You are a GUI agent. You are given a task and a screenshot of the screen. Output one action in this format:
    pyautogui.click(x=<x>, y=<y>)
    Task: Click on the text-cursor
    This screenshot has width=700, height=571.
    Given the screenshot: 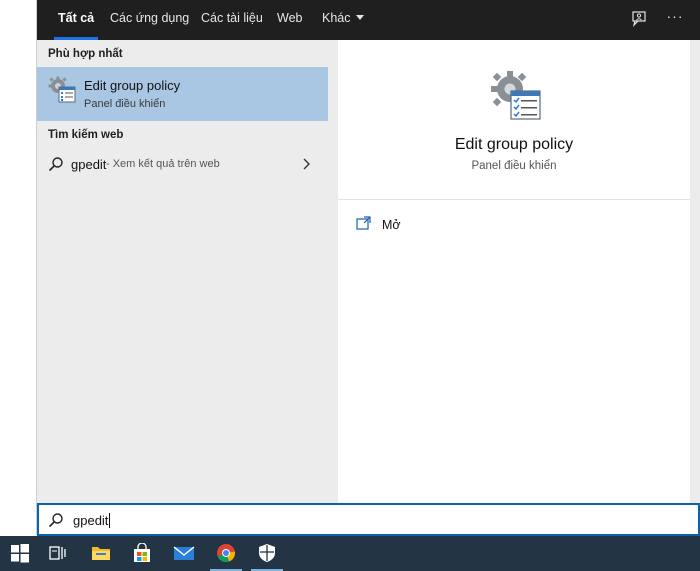 What is the action you would take?
    pyautogui.click(x=110, y=520)
    